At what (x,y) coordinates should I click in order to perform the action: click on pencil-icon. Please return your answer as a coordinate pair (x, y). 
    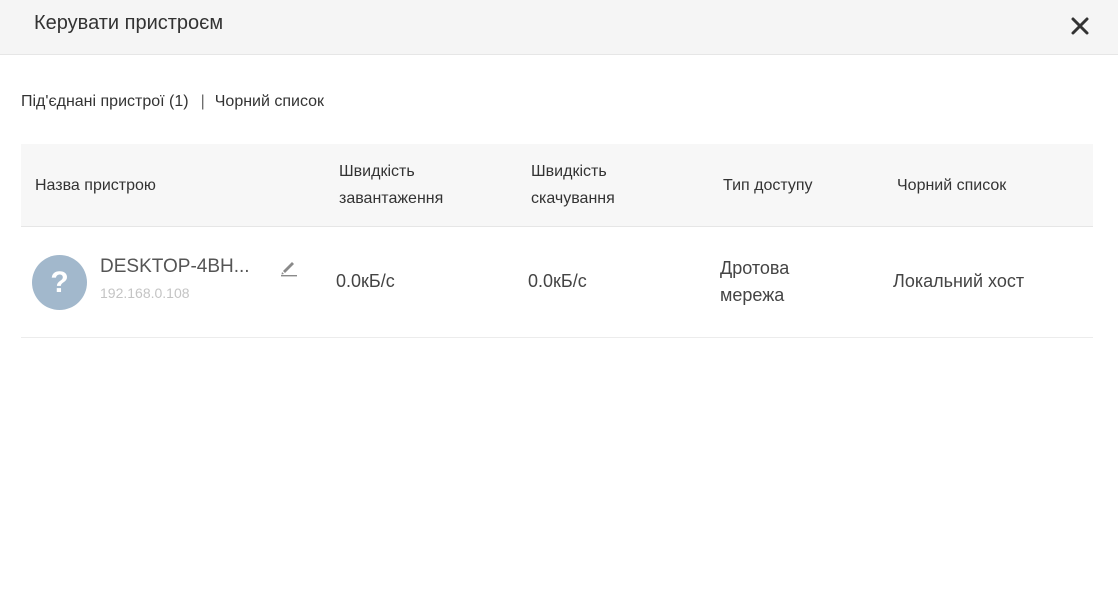
    Looking at the image, I should click on (289, 267).